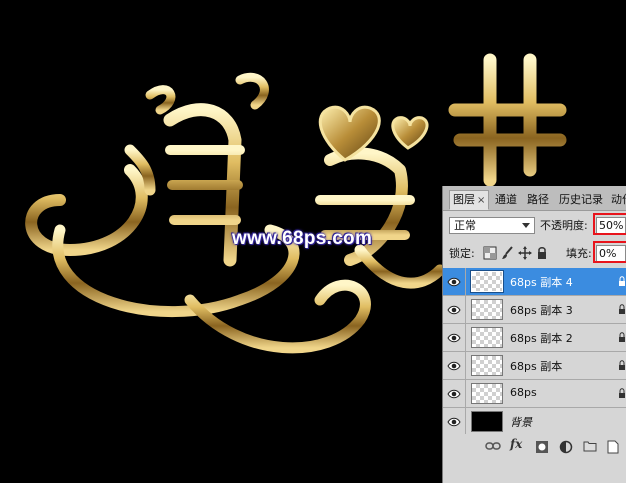  I want to click on blend-mode-value: 正常, so click(465, 225).